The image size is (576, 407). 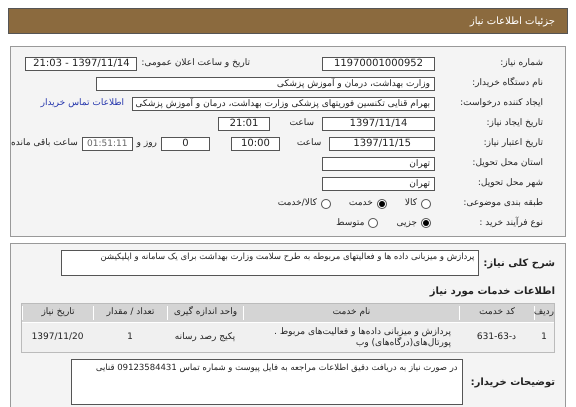 I want to click on column-header: کد خدمت, so click(x=496, y=313).